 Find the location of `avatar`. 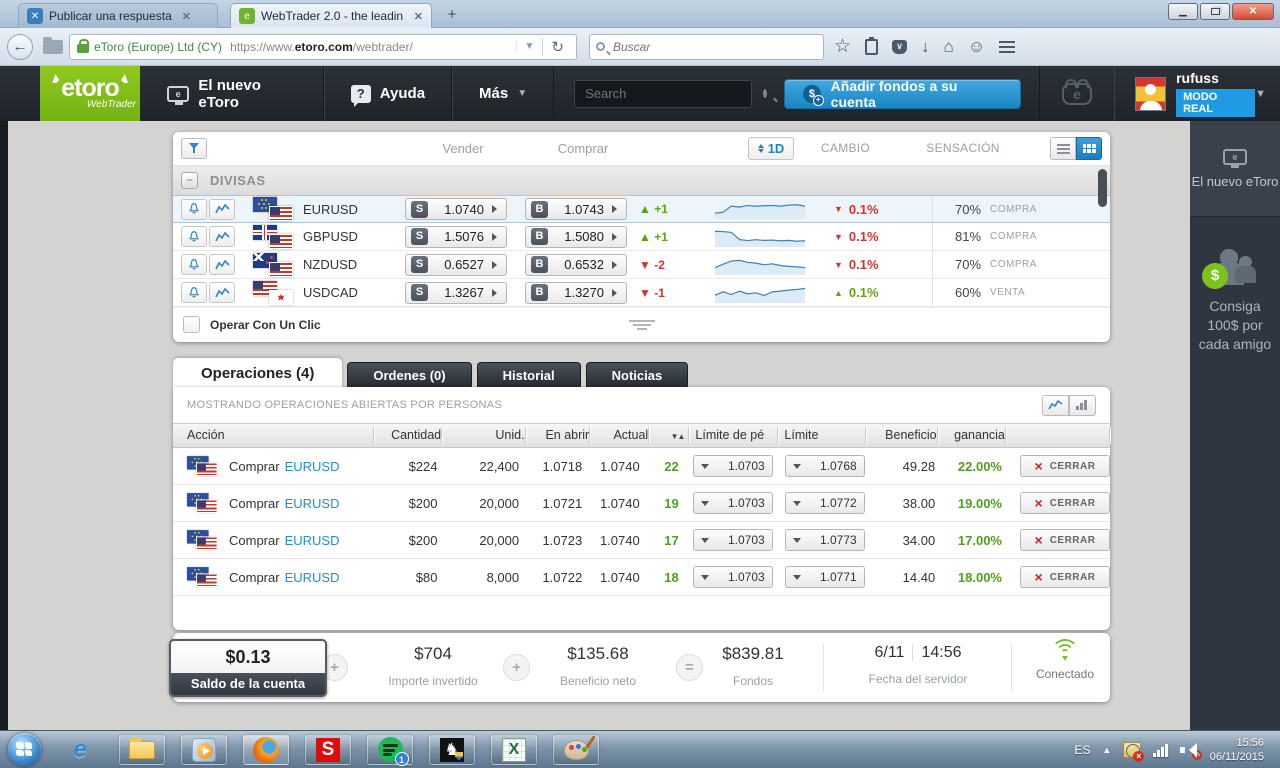

avatar is located at coordinates (1150, 93).